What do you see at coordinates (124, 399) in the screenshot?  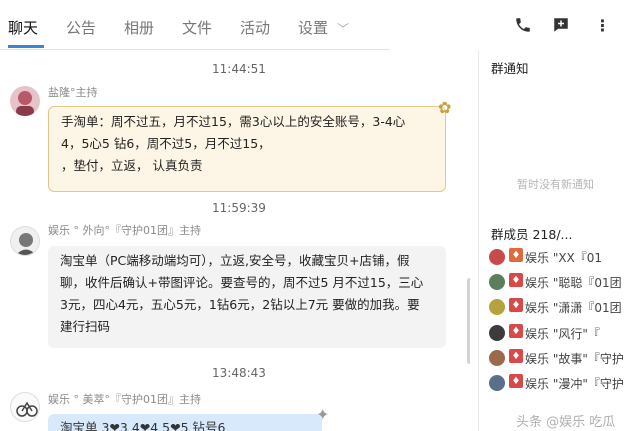 I see `sender-name: 娱乐 ° 美萃°『守护01团』主持` at bounding box center [124, 399].